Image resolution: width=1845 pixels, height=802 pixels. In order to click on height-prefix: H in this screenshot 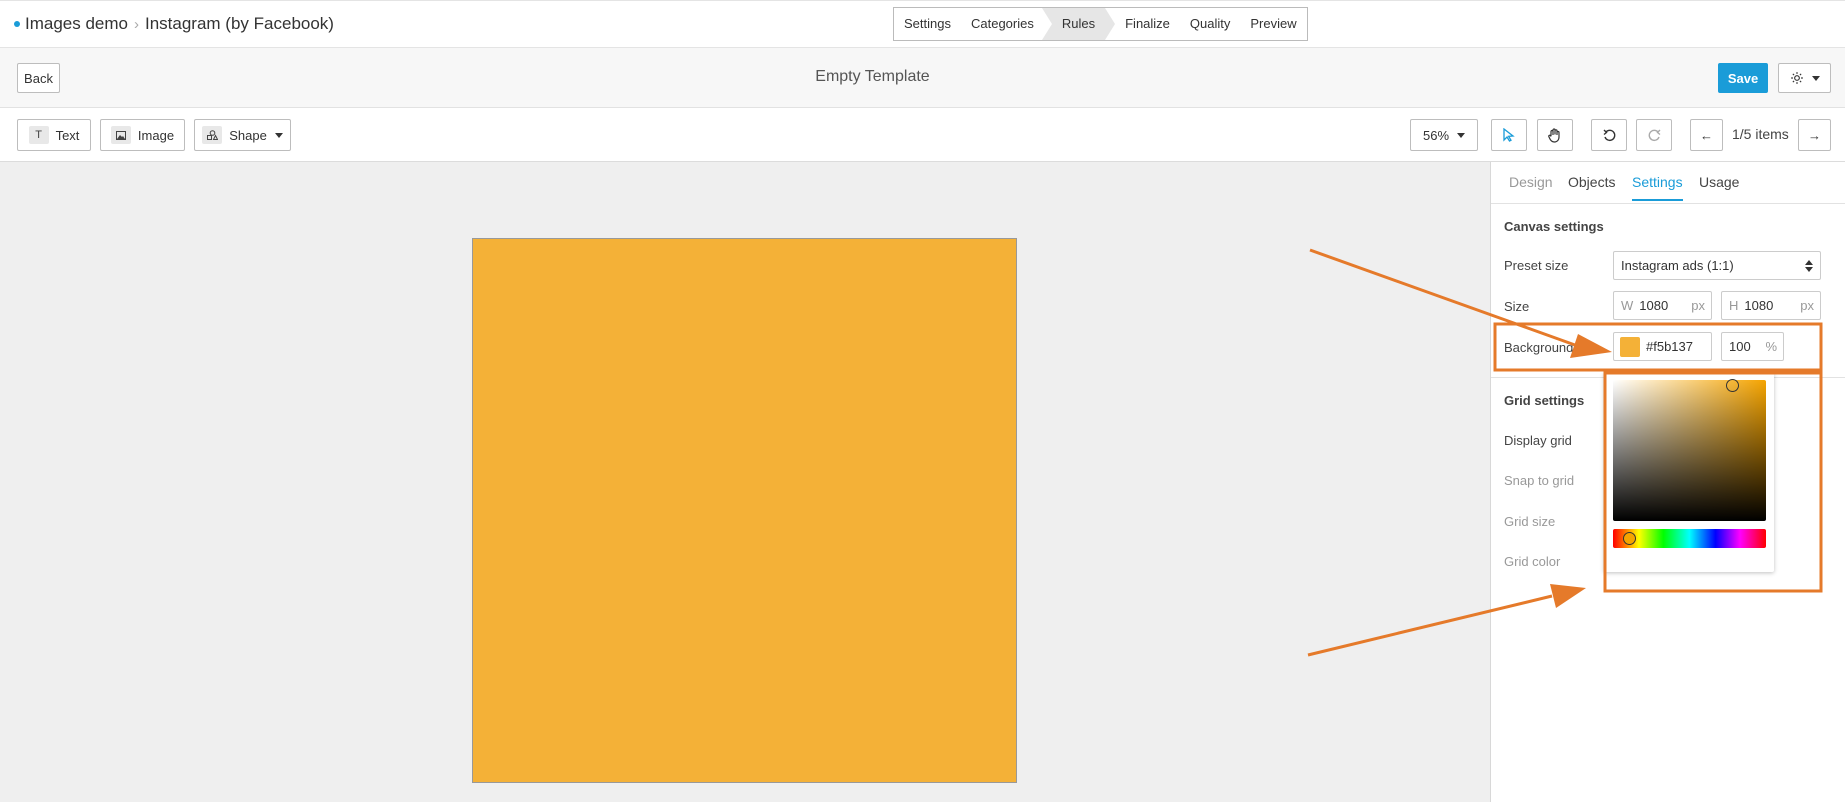, I will do `click(1734, 305)`.